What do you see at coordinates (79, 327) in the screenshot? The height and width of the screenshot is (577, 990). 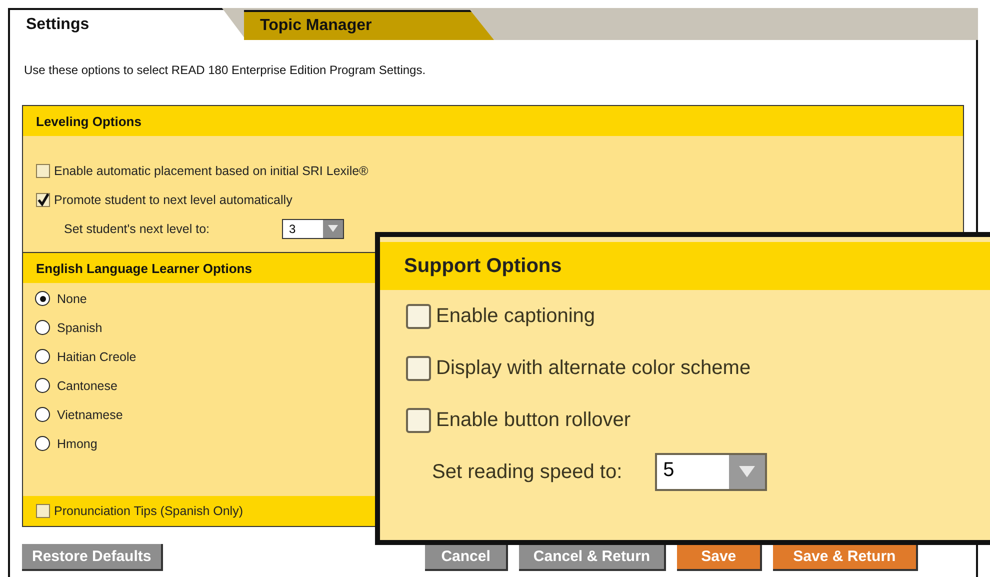 I see `radio-label: Spanish` at bounding box center [79, 327].